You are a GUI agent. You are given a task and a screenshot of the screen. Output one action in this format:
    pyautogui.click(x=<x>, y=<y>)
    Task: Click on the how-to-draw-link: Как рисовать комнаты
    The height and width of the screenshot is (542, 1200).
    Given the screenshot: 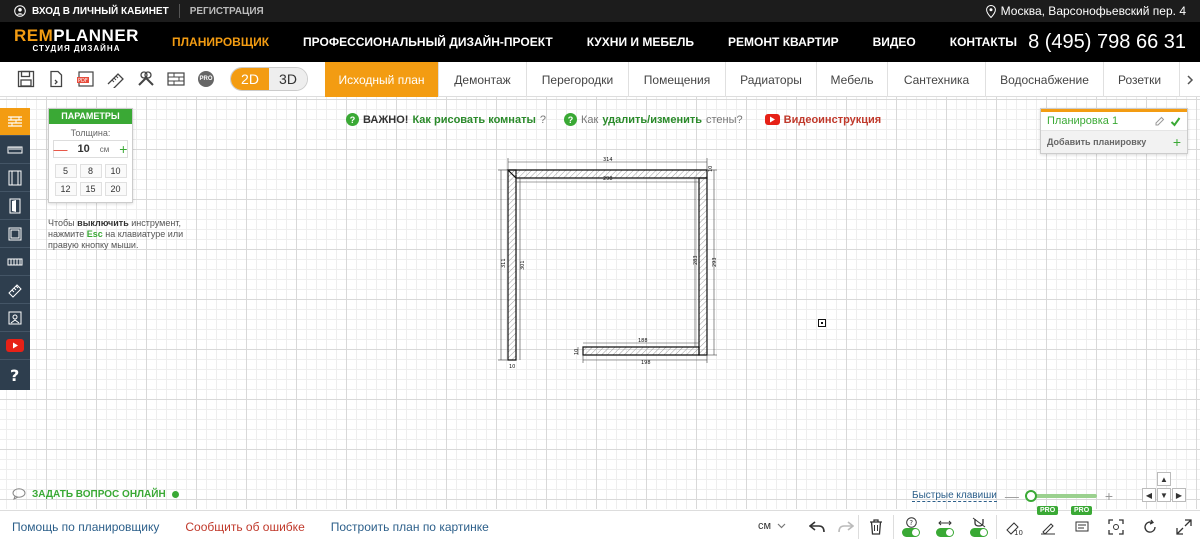 What is the action you would take?
    pyautogui.click(x=473, y=120)
    